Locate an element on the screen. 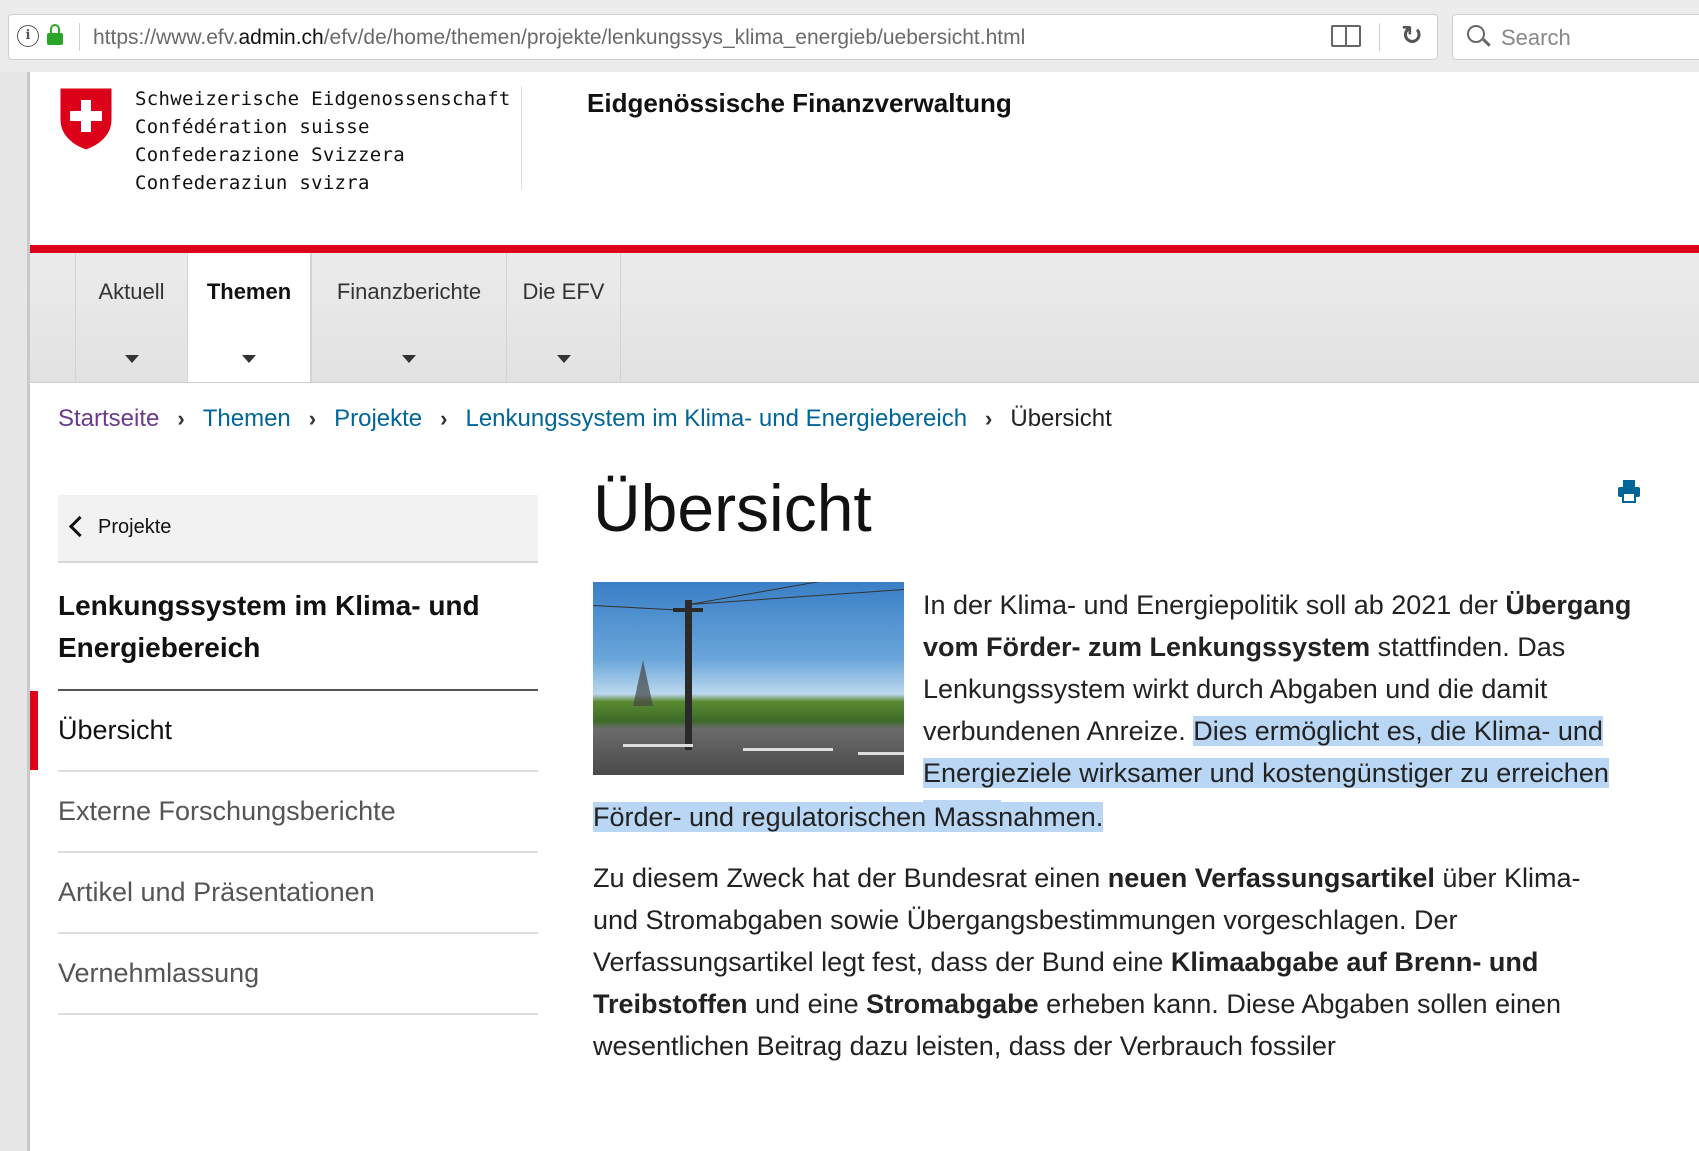 The image size is (1699, 1151). url-domain: admin.ch is located at coordinates (281, 37).